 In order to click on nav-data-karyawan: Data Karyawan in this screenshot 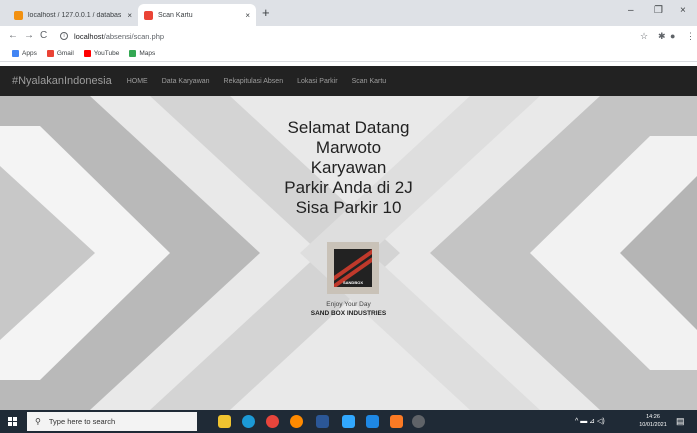, I will do `click(186, 81)`.